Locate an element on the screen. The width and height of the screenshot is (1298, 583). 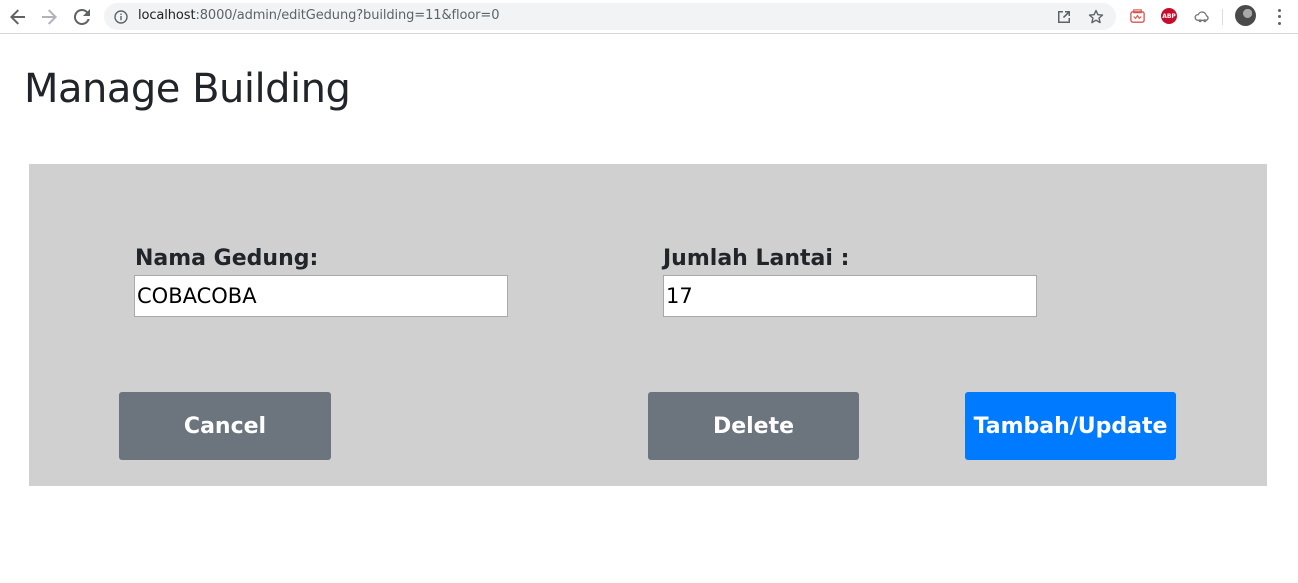
cloud-extension-icon is located at coordinates (1202, 16).